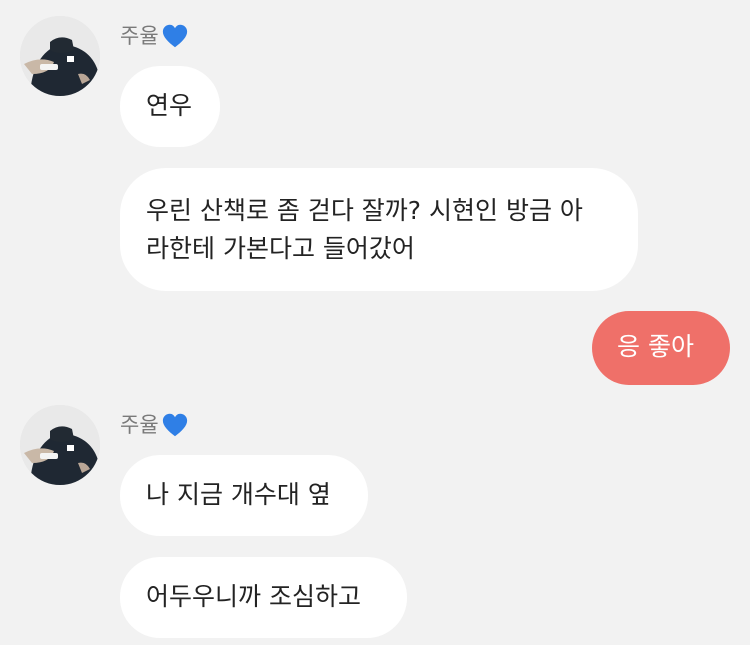 This screenshot has width=750, height=645. Describe the element at coordinates (280, 248) in the screenshot. I see `message-text-line: 라한테 가본다고 들어갔어` at that location.